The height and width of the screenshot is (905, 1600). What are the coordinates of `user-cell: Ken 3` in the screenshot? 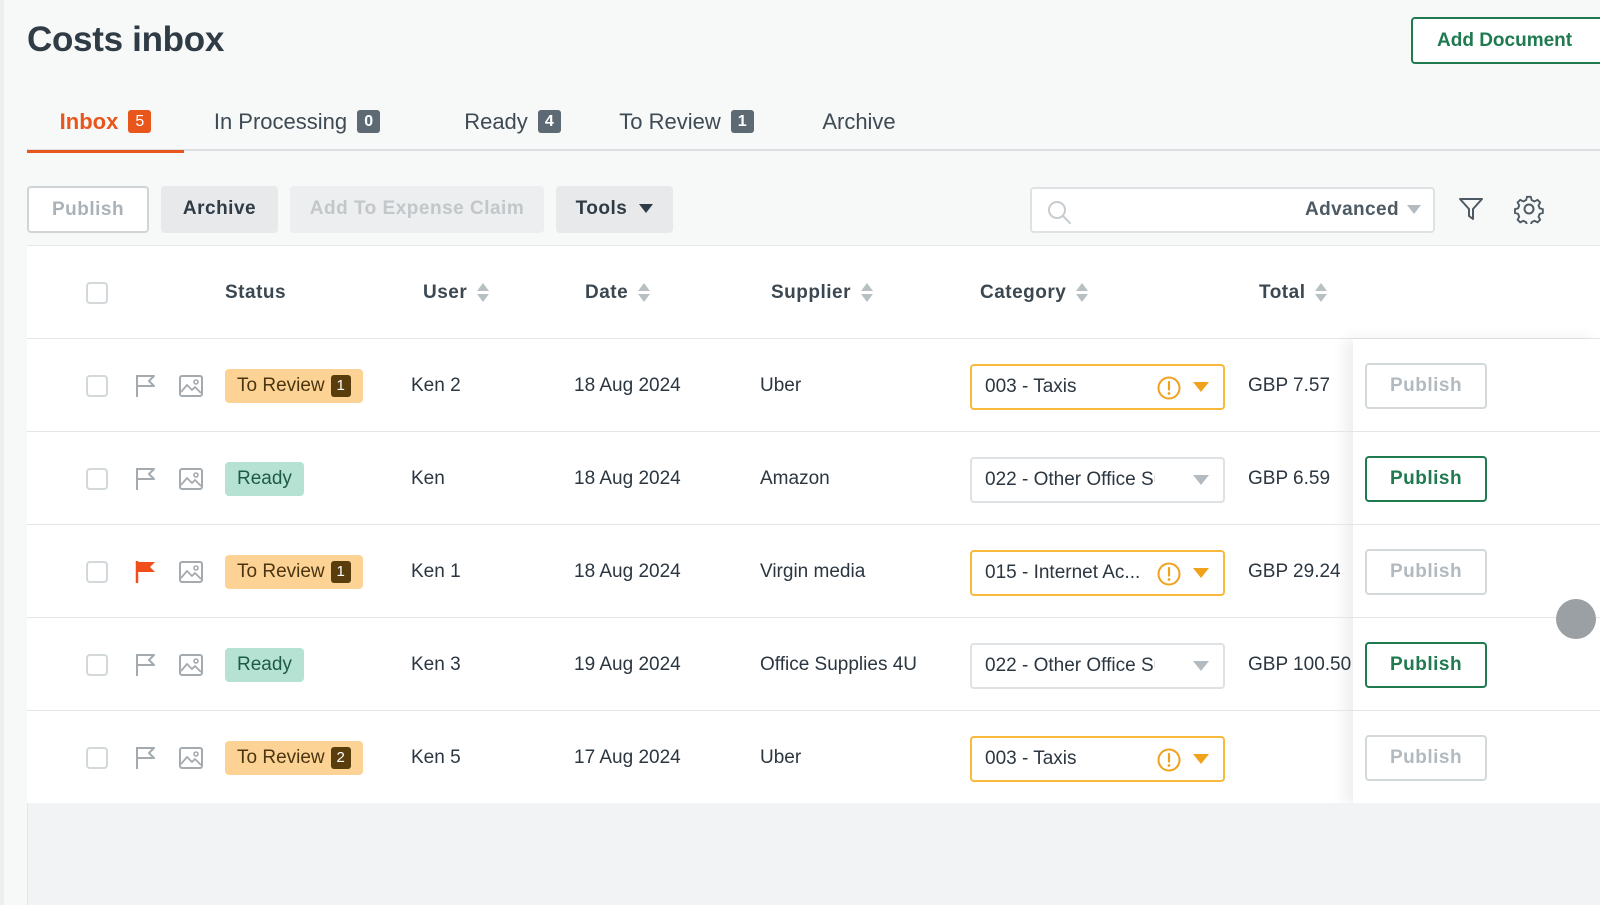 It's located at (436, 664).